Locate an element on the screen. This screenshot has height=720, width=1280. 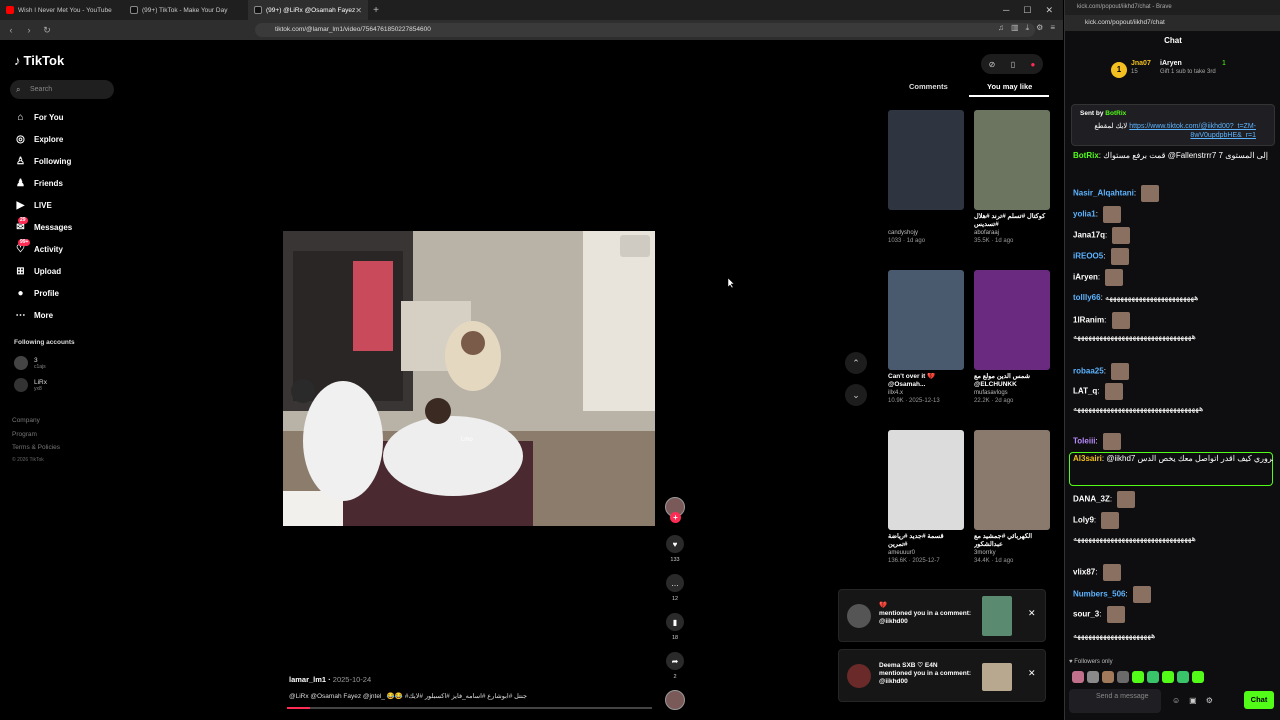
reload-icon: ↻ is located at coordinates (47, 30).